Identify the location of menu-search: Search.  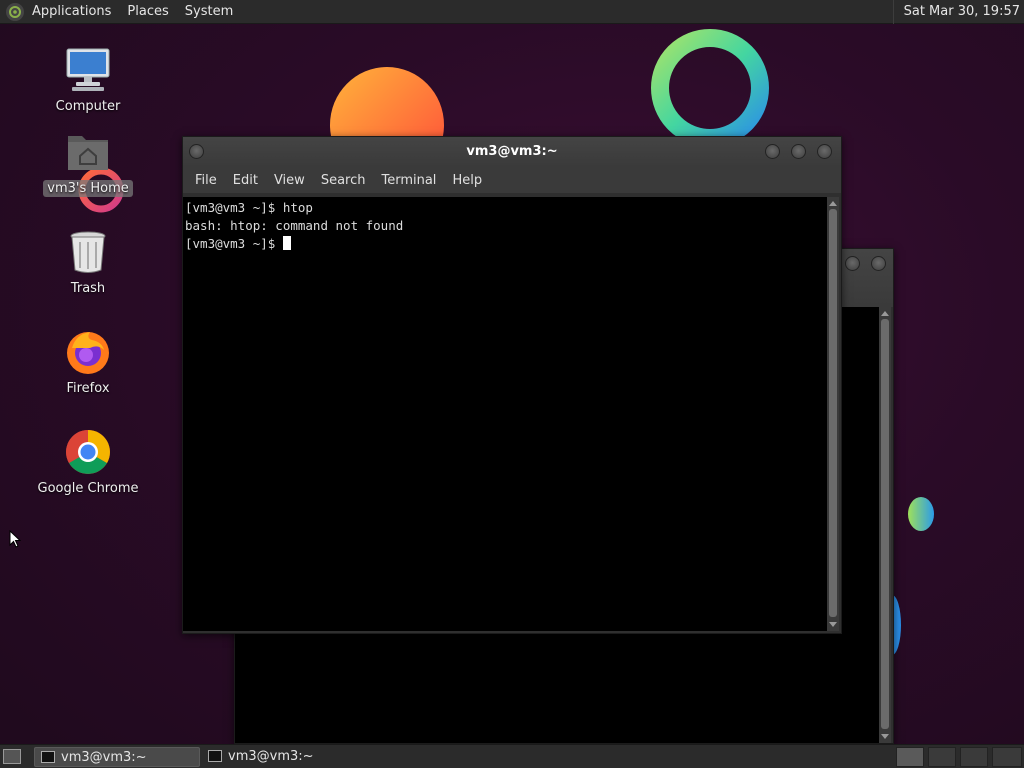
(343, 180).